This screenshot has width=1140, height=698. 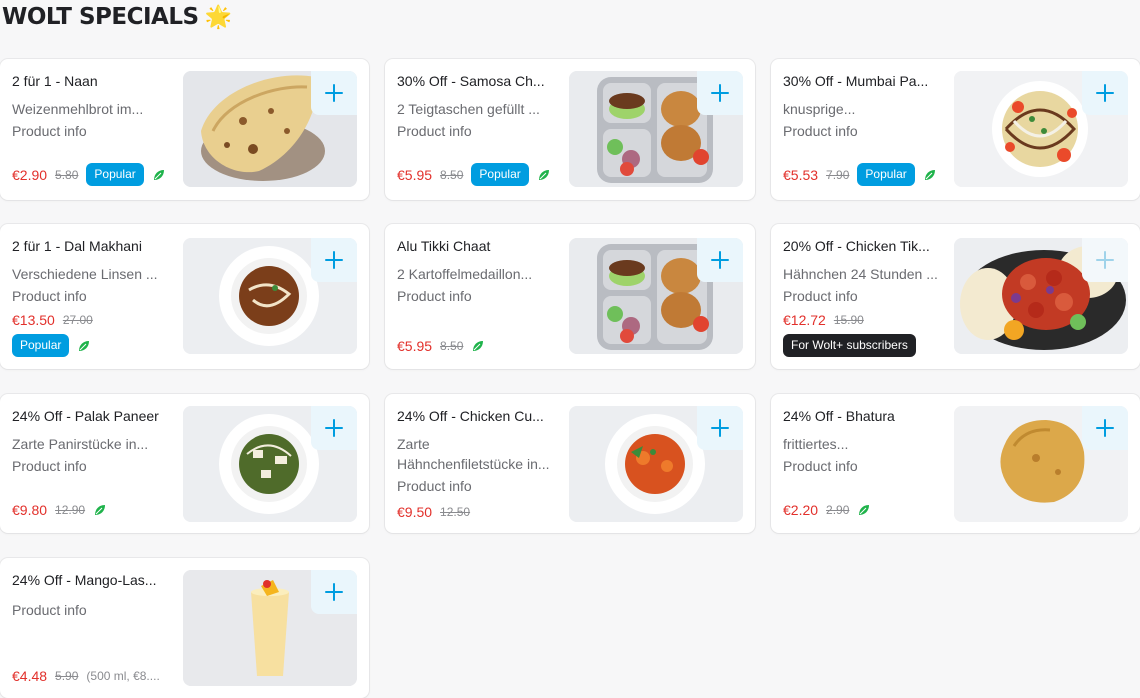 What do you see at coordinates (30, 510) in the screenshot?
I see `item-price: €9.80` at bounding box center [30, 510].